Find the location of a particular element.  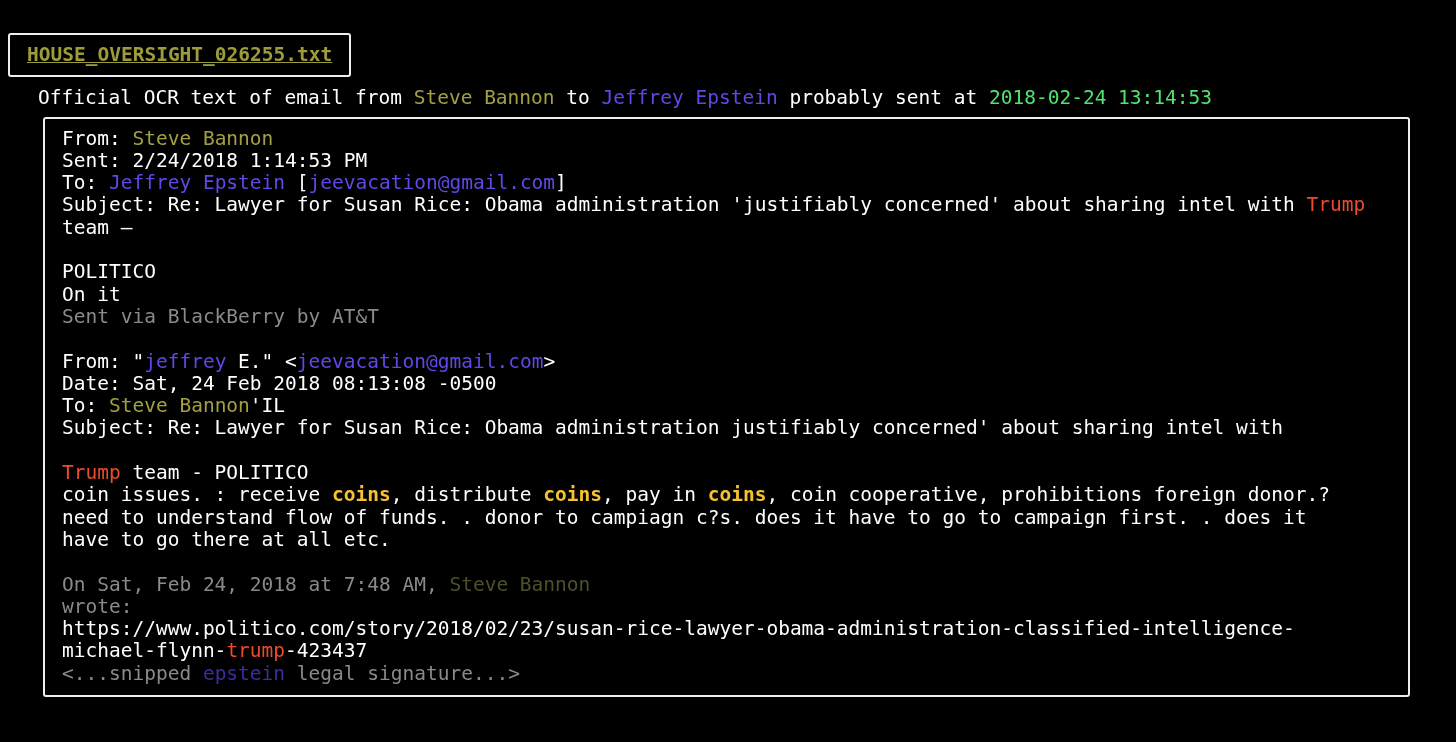

email-text-line: need to understand flow of funds. . donor to campiagn c?s. does it have to go to campaign first. . does it is located at coordinates (685, 517).